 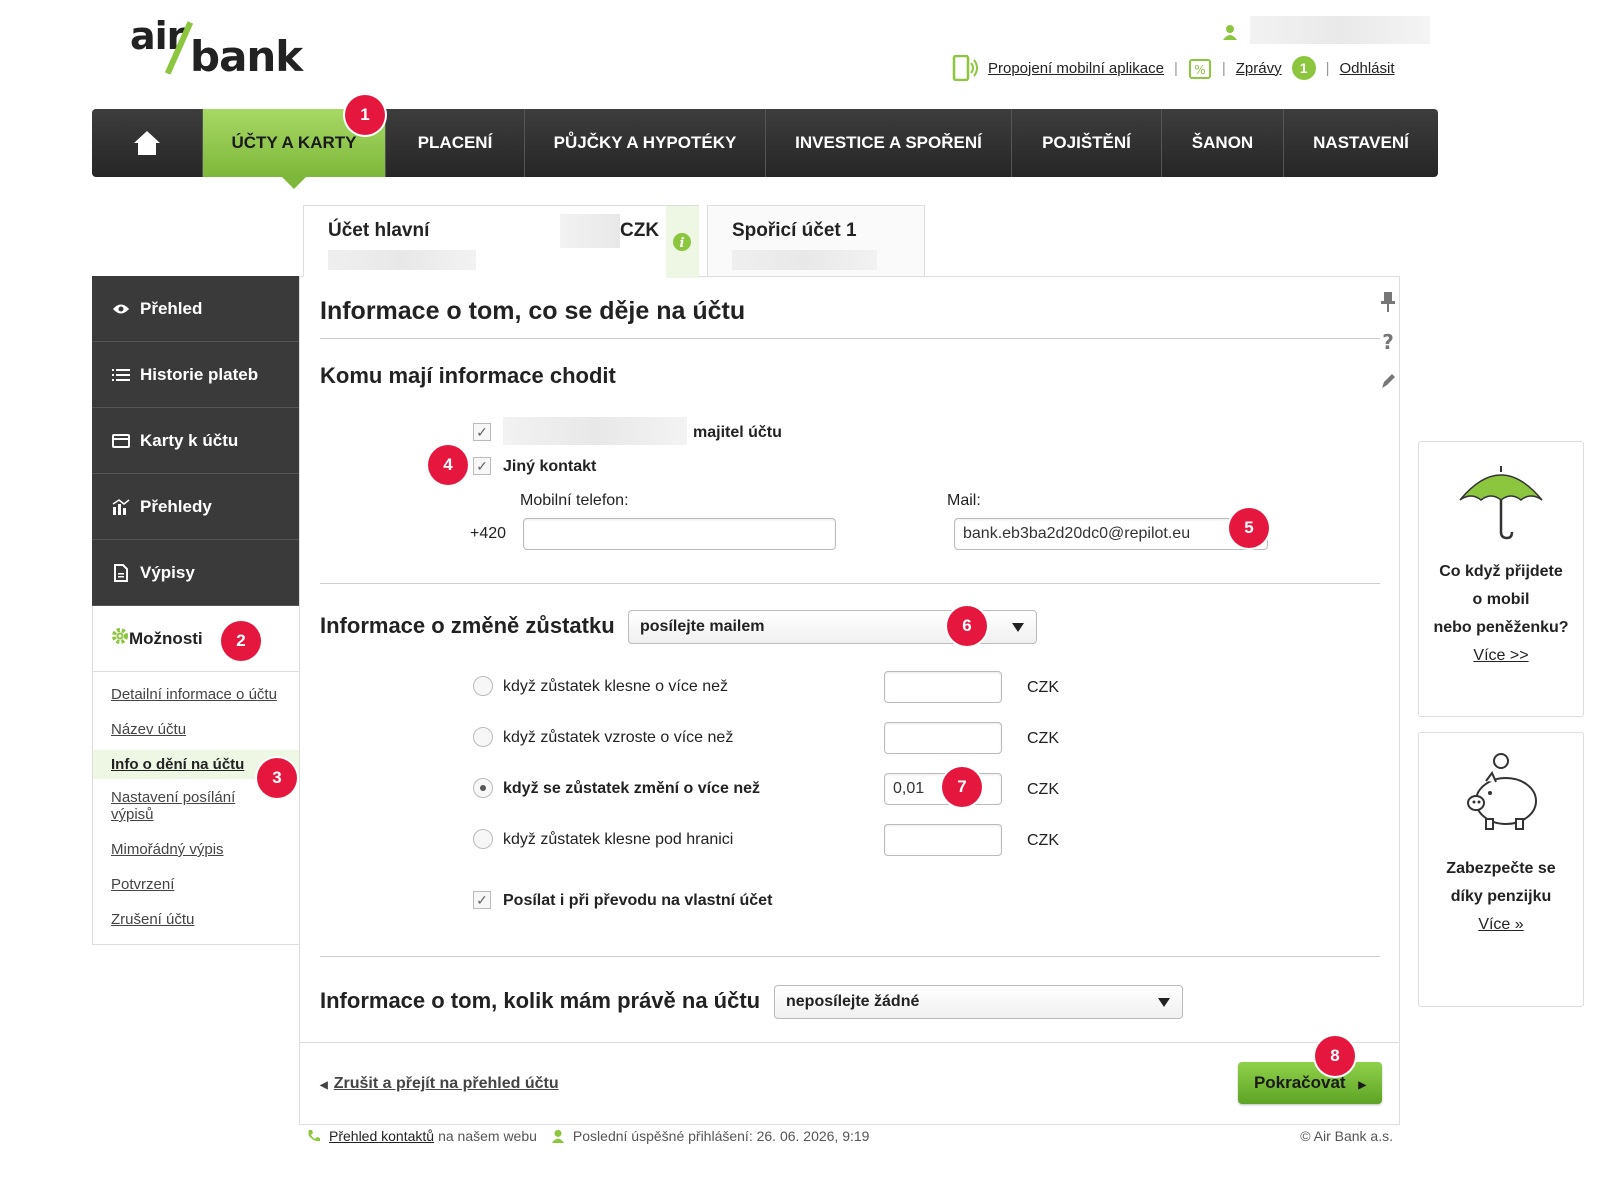 I want to click on sidebar-item-label: Přehled, so click(x=171, y=308).